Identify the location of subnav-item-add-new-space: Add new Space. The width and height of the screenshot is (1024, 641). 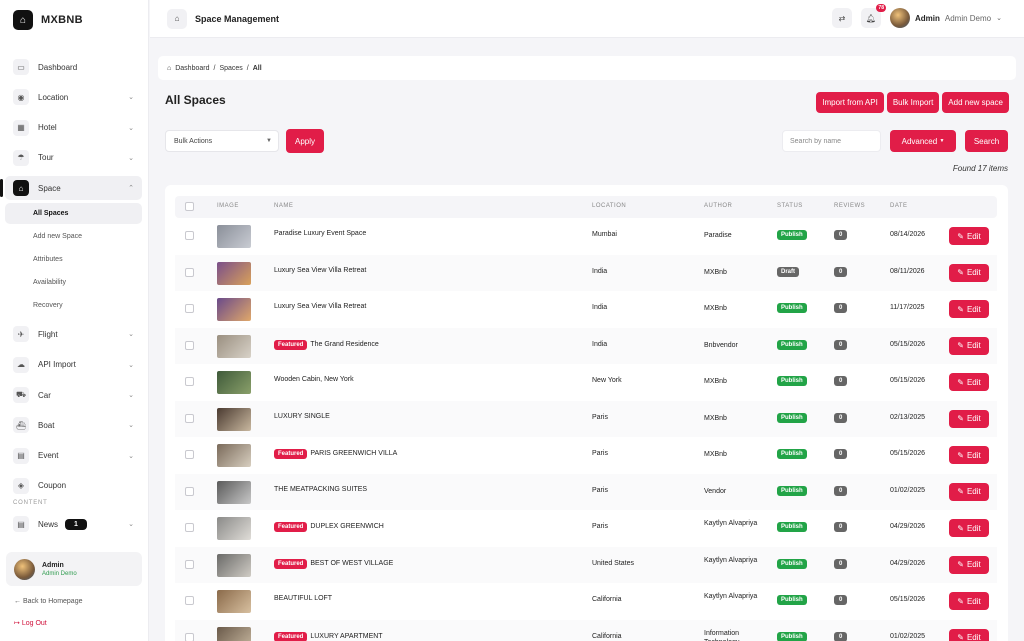
(73, 236).